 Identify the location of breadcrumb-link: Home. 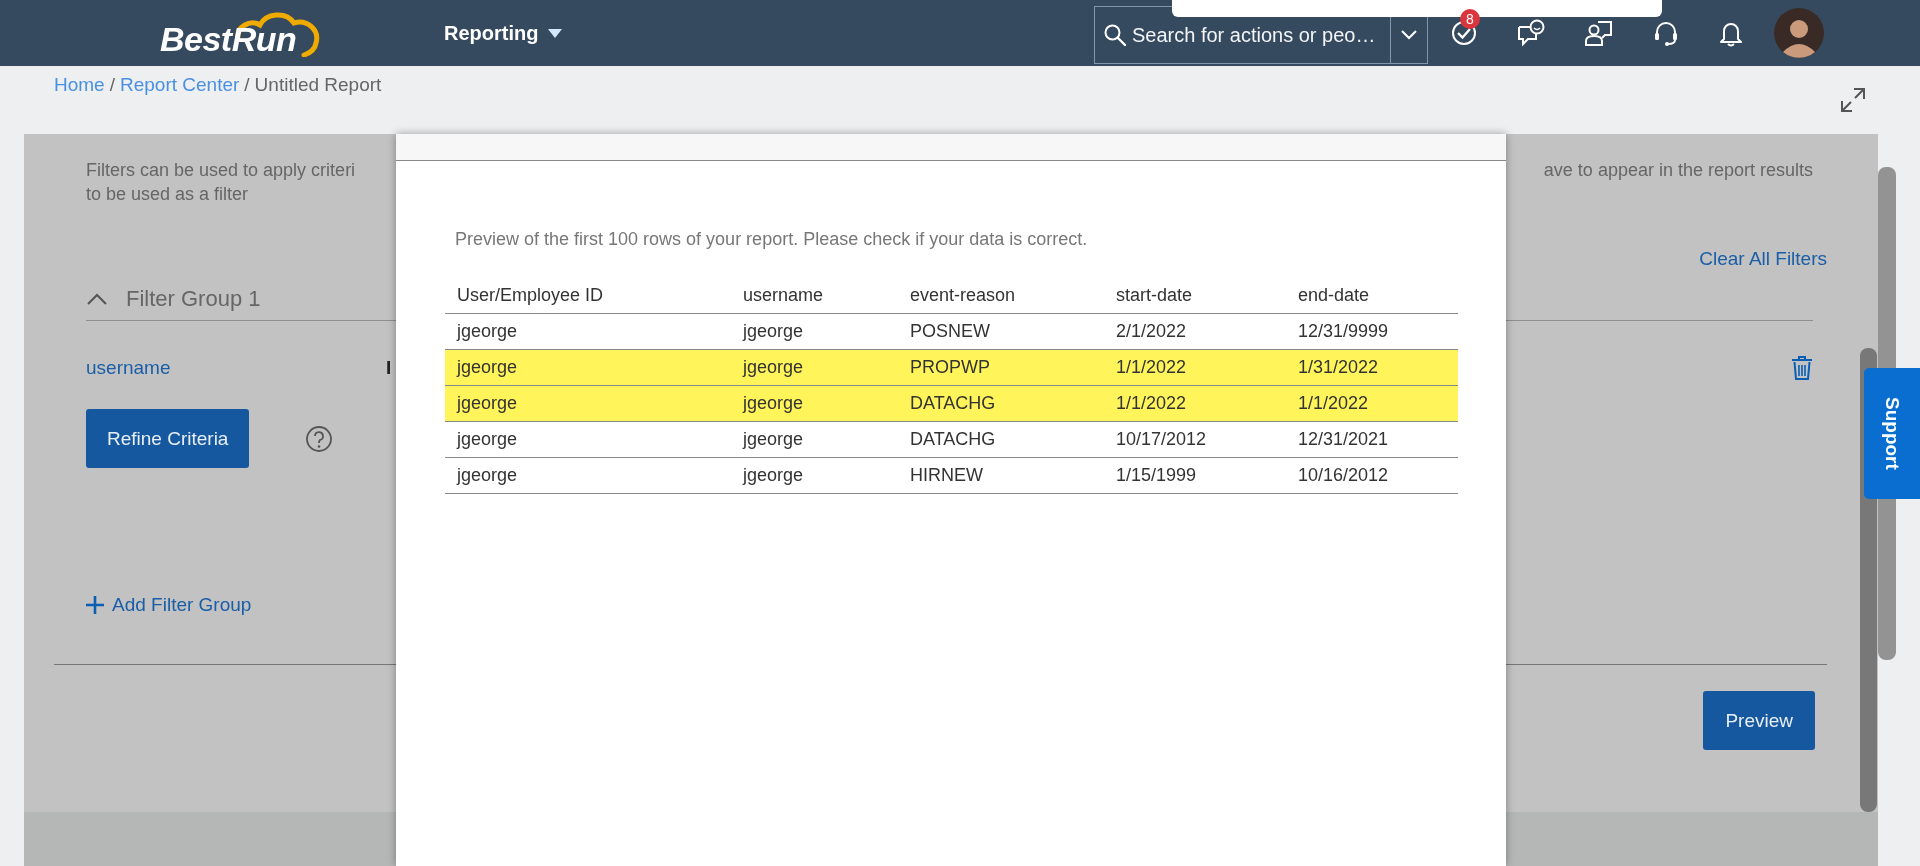
(79, 85).